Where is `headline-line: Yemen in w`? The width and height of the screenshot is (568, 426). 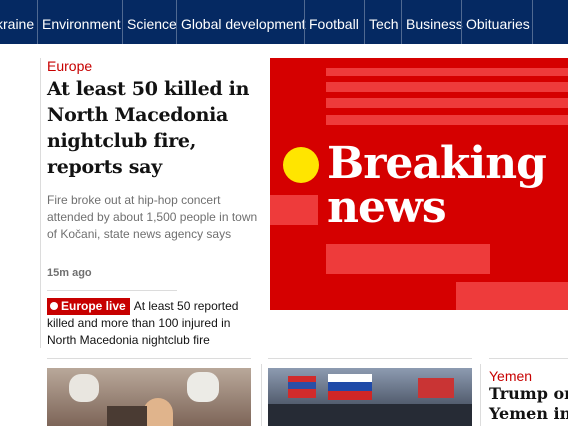 headline-line: Yemen in w is located at coordinates (528, 413).